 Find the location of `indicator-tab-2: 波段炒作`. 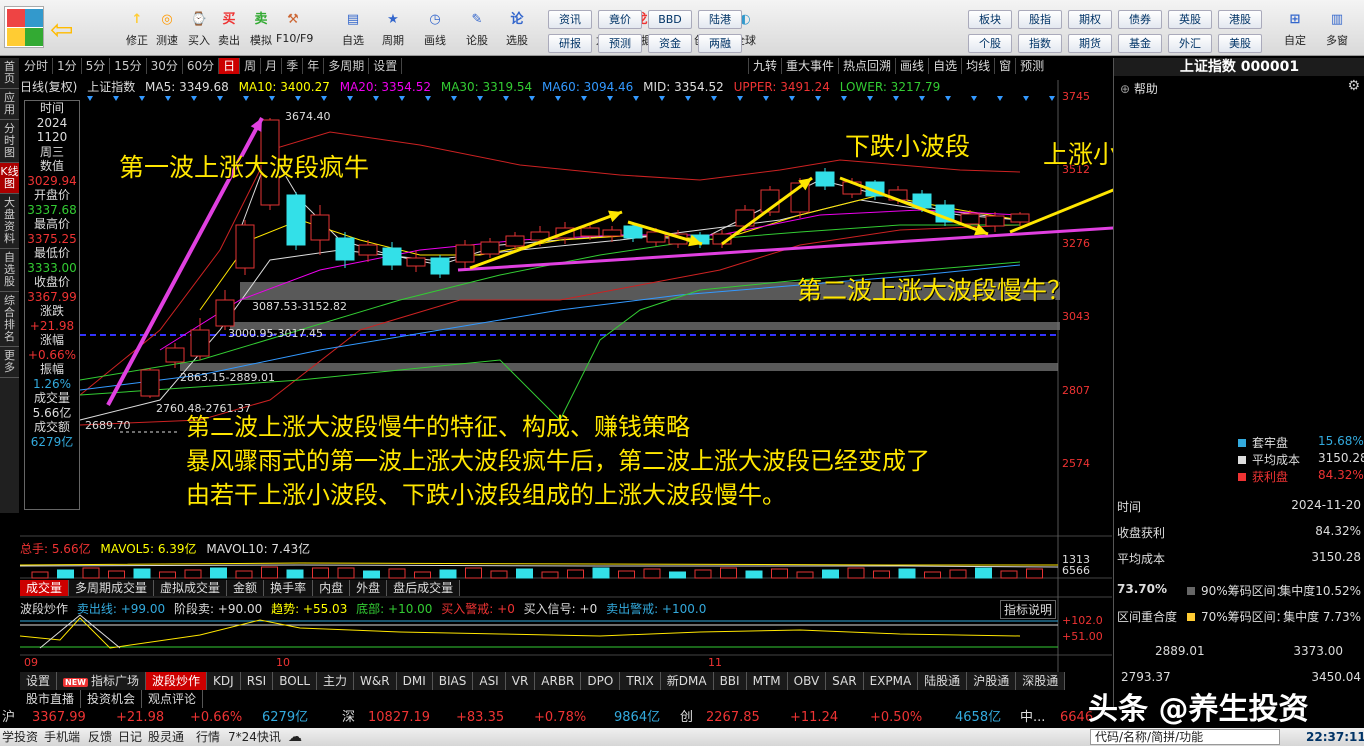

indicator-tab-2: 波段炒作 is located at coordinates (177, 681).